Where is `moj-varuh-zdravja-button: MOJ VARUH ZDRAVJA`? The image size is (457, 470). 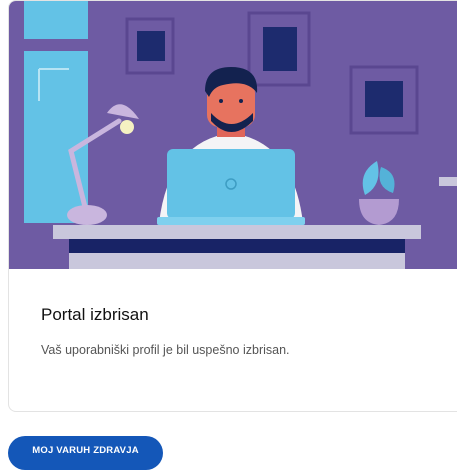
moj-varuh-zdravja-button: MOJ VARUH ZDRAVJA is located at coordinates (85, 453).